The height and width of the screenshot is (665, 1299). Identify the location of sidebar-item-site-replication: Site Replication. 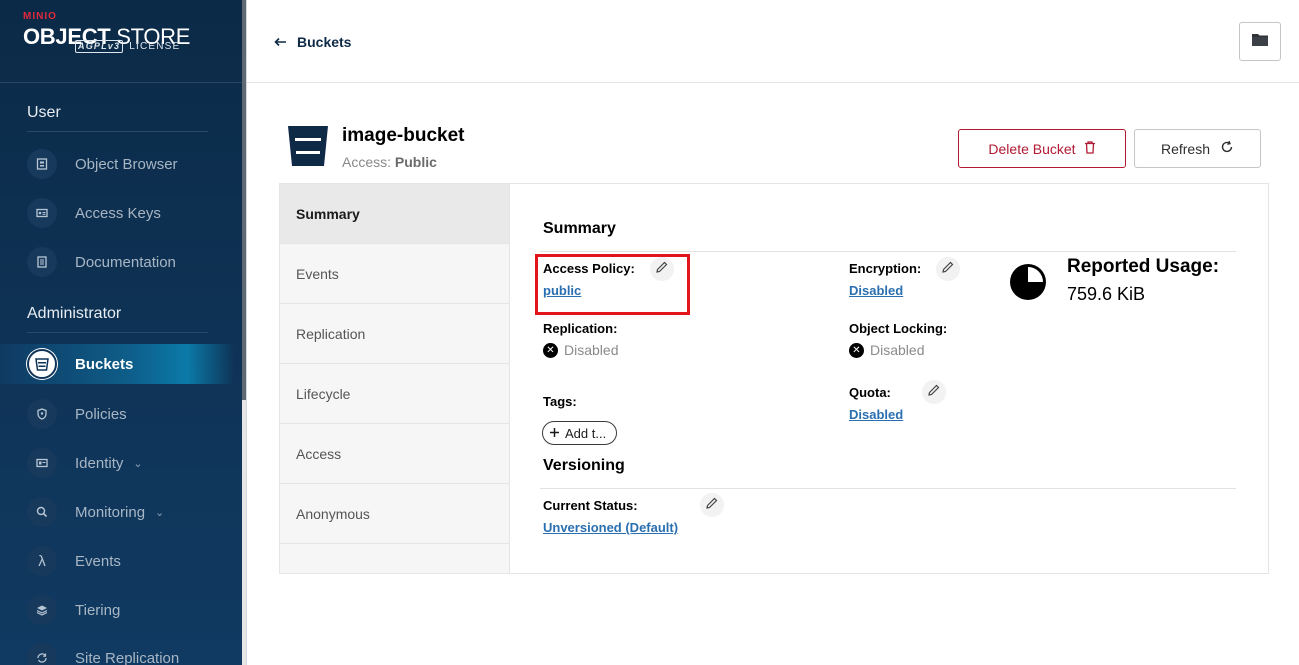
(121, 651).